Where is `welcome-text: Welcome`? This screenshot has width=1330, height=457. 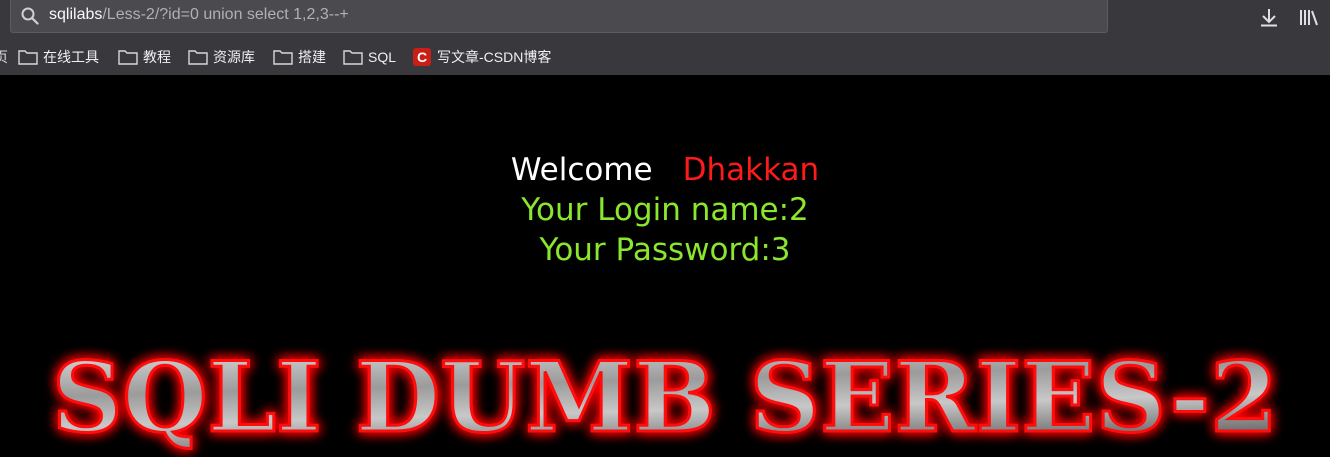 welcome-text: Welcome is located at coordinates (581, 170).